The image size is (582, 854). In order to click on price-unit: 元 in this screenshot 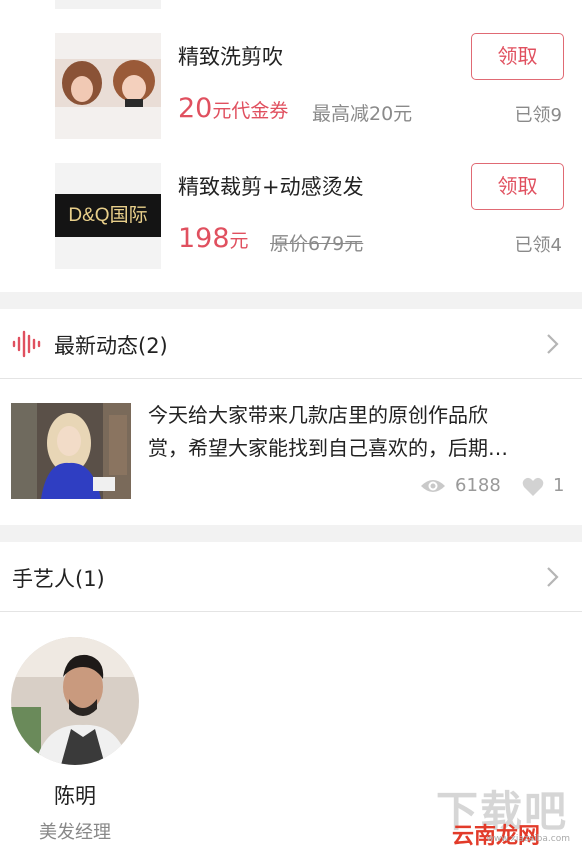, I will do `click(239, 241)`.